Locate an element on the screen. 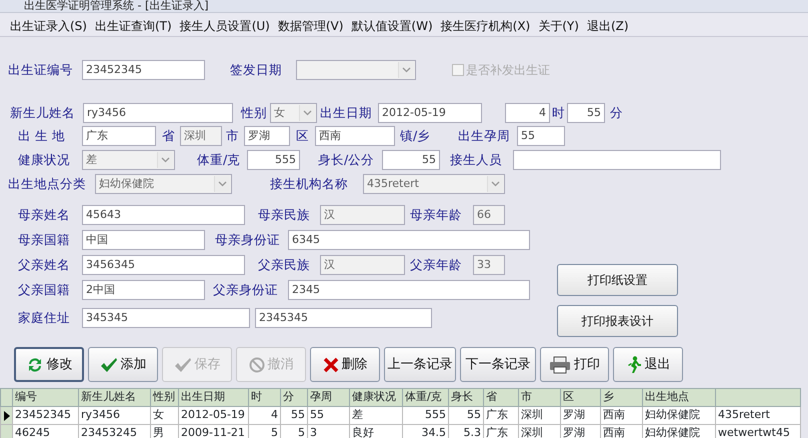 The width and height of the screenshot is (808, 438). menu-item: 数据管理(V) is located at coordinates (311, 26).